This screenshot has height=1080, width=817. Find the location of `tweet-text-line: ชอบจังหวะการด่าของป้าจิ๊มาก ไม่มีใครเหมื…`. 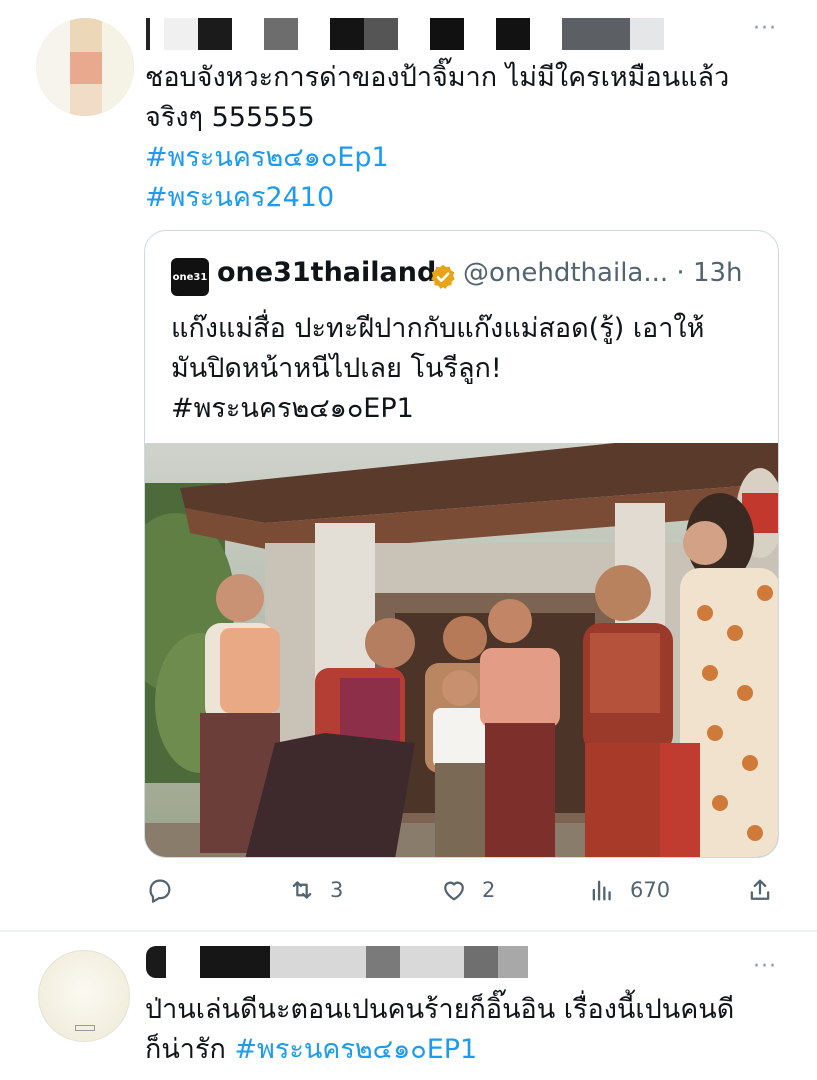

tweet-text-line: ชอบจังหวะการด่าของป้าจิ๊มาก ไม่มีใครเหมื… is located at coordinates (437, 77).